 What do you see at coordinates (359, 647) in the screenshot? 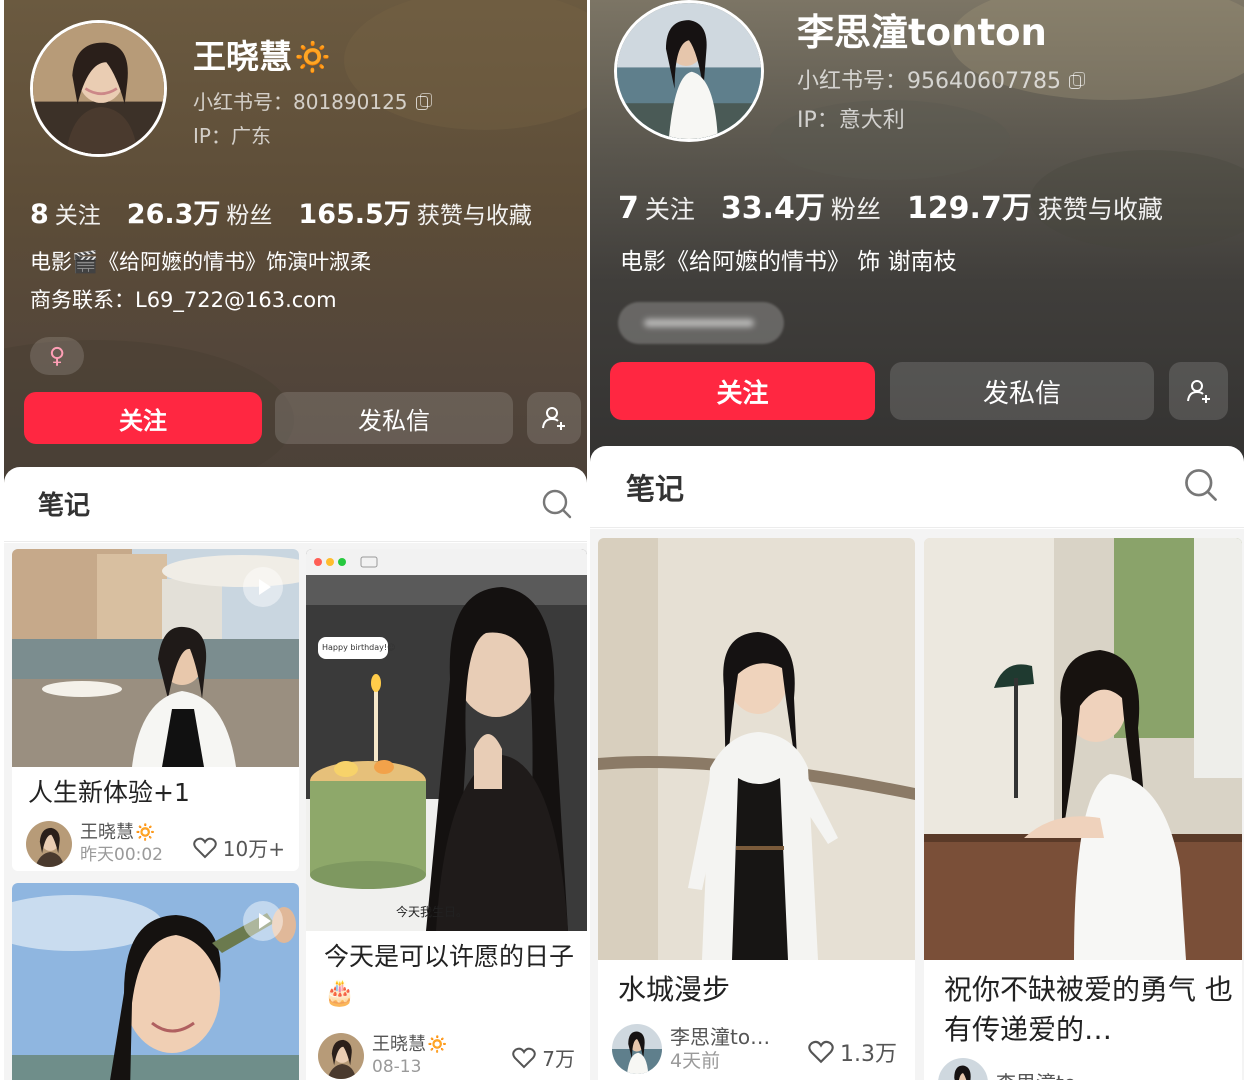
I see `birthday-bubble: Happy birthday!☺` at bounding box center [359, 647].